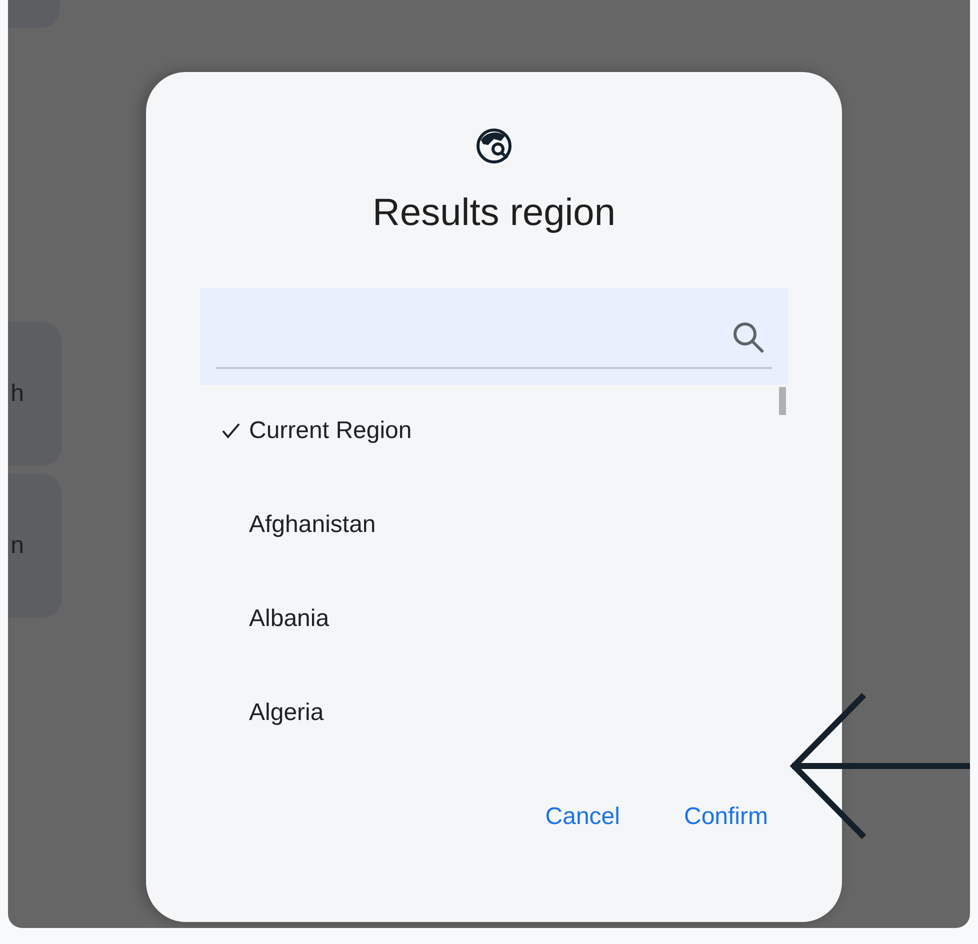 The image size is (978, 944). Describe the element at coordinates (494, 525) in the screenshot. I see `region-option: Afghanistan` at that location.